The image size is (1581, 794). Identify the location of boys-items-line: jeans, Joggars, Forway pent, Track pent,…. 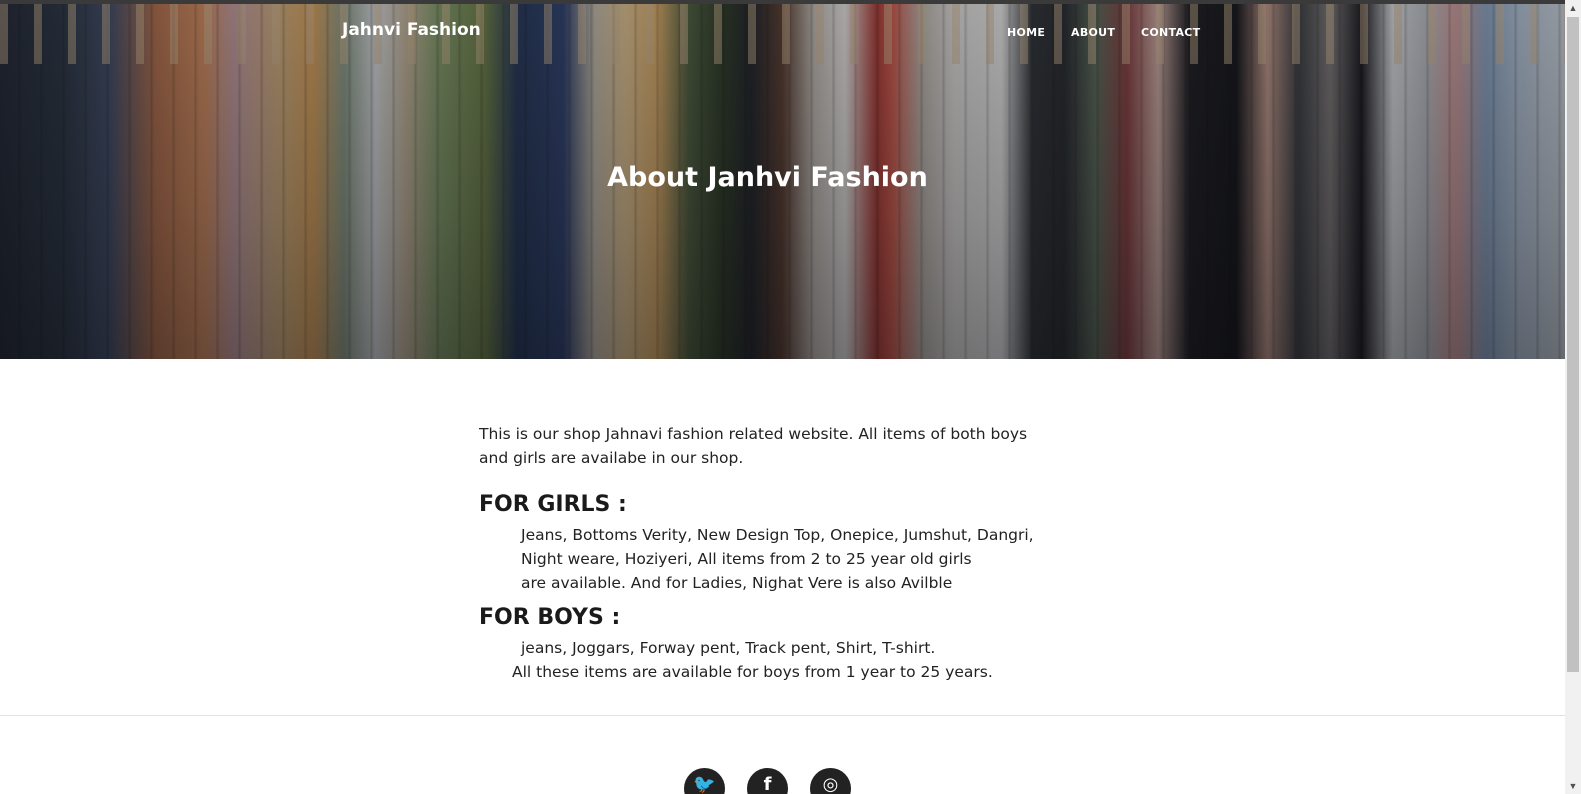
(728, 648).